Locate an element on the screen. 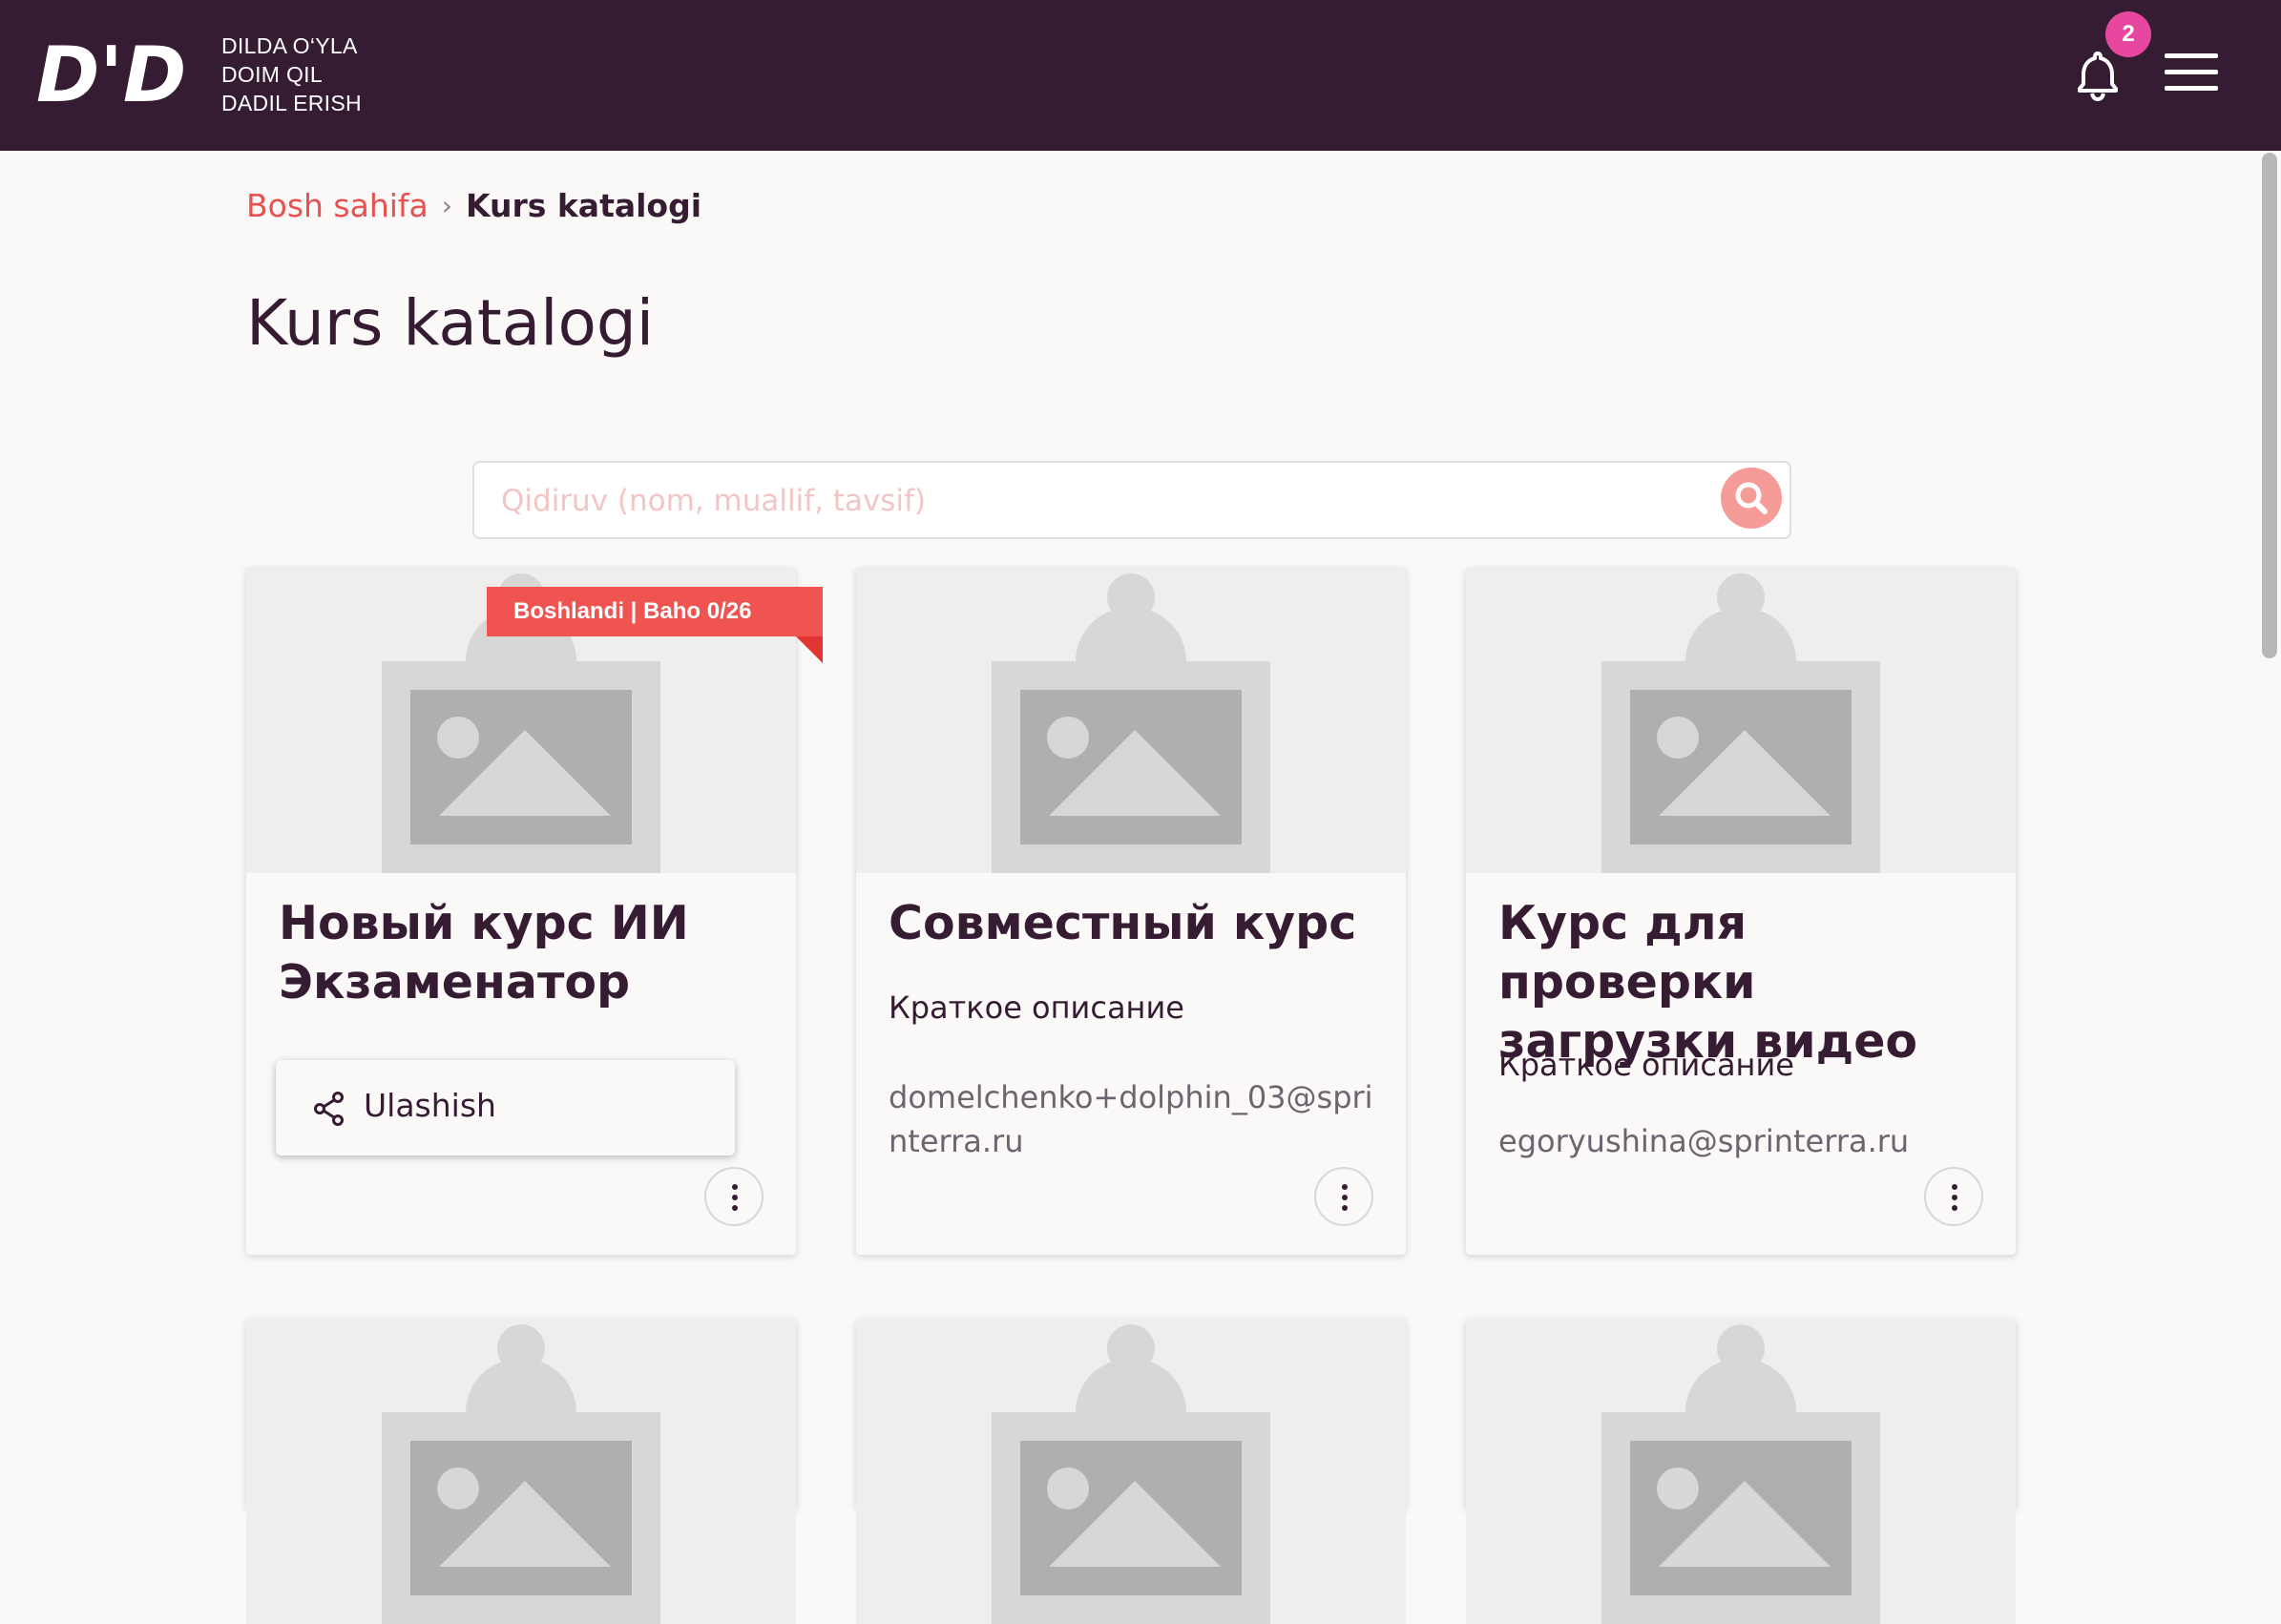  menu-icon is located at coordinates (2191, 74).